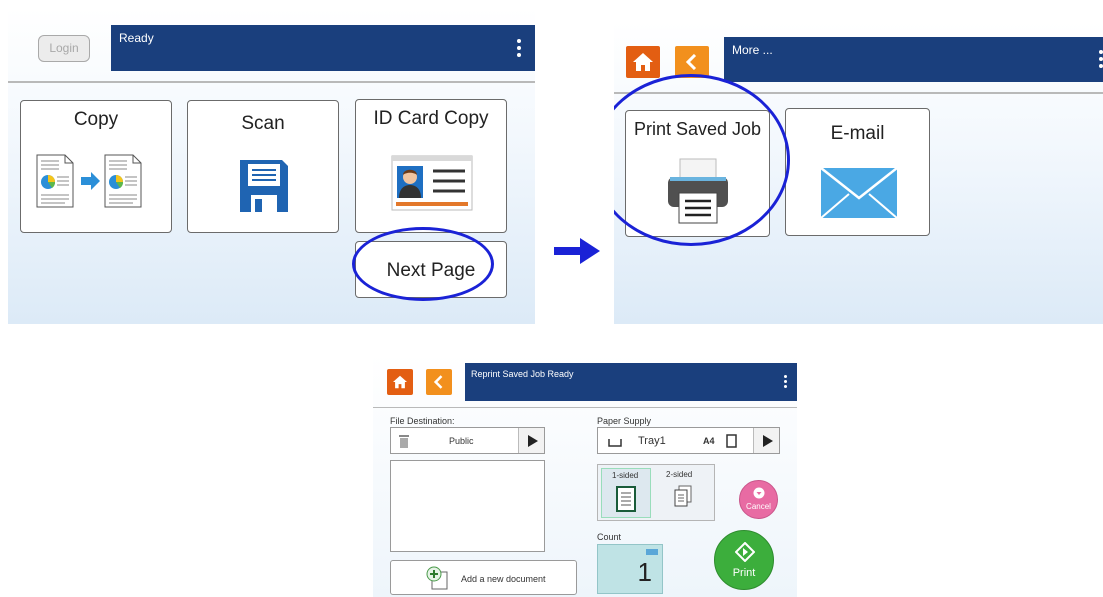  What do you see at coordinates (522, 374) in the screenshot?
I see `screen-title: Reprint Saved Job Ready` at bounding box center [522, 374].